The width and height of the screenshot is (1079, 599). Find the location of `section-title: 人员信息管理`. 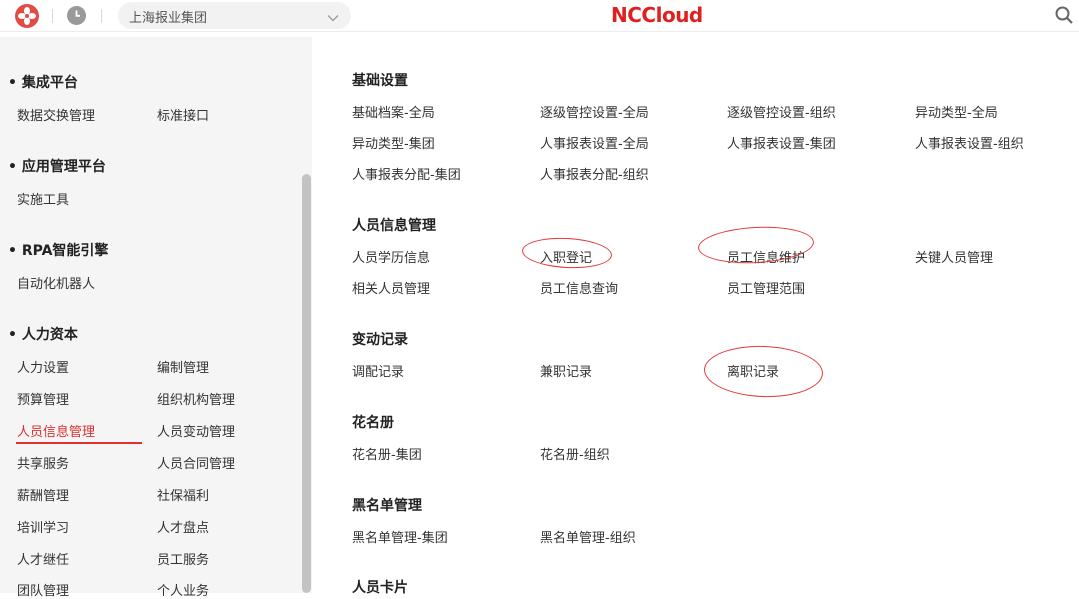

section-title: 人员信息管理 is located at coordinates (394, 226).